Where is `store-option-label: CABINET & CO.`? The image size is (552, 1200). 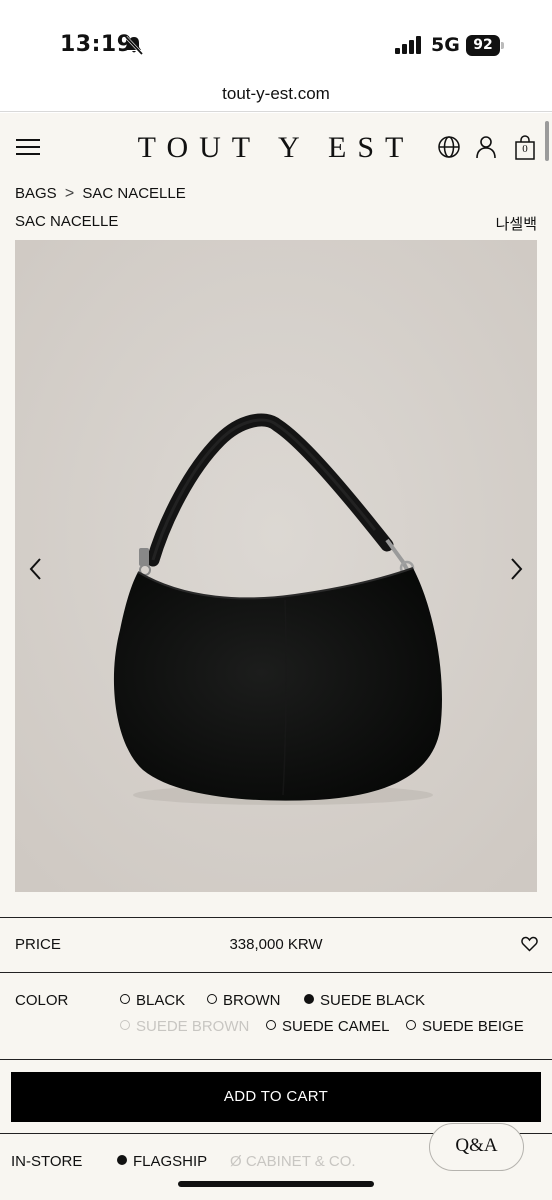
store-option-label: CABINET & CO. is located at coordinates (300, 1161).